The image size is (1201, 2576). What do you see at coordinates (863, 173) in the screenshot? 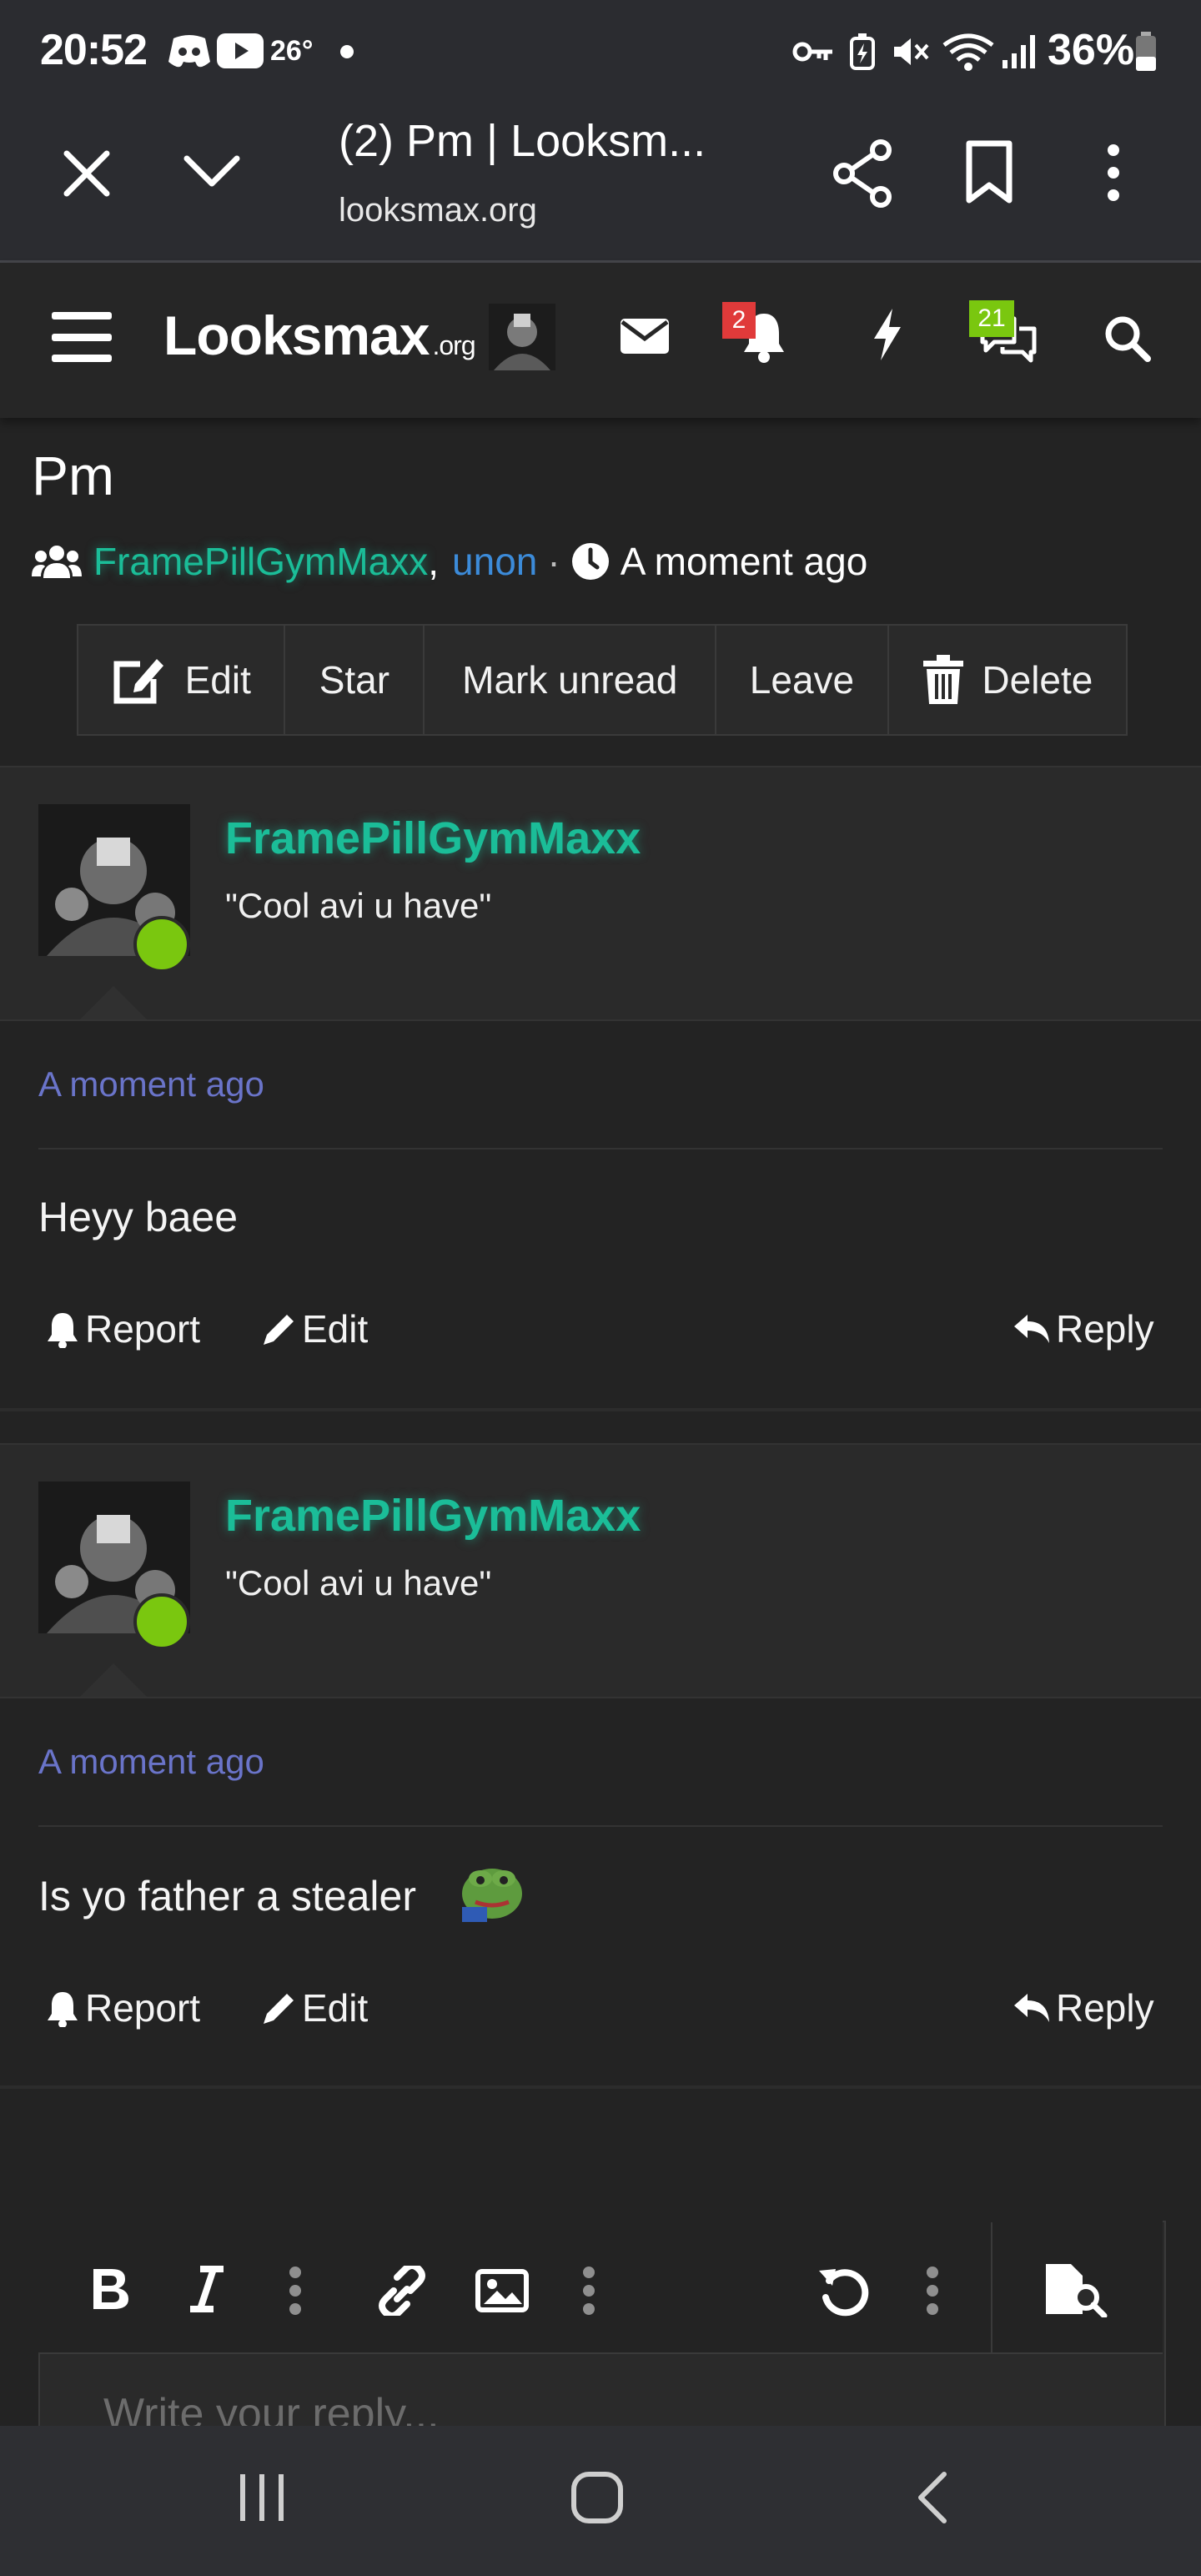
I see `share-icon` at bounding box center [863, 173].